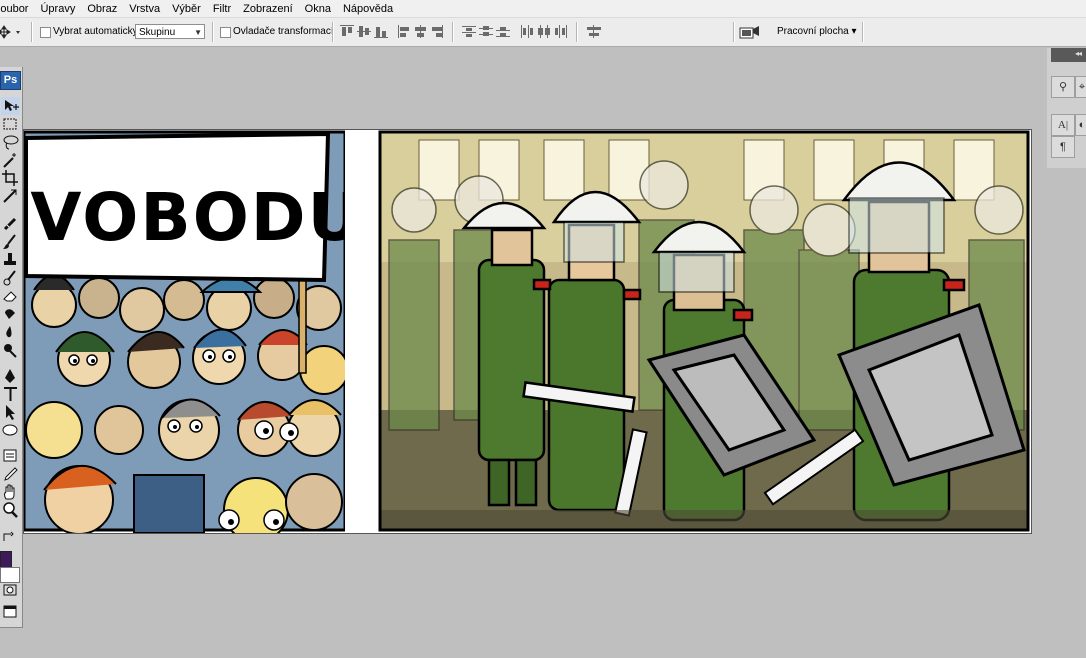 The height and width of the screenshot is (658, 1086). I want to click on crop-tool-icon, so click(10, 178).